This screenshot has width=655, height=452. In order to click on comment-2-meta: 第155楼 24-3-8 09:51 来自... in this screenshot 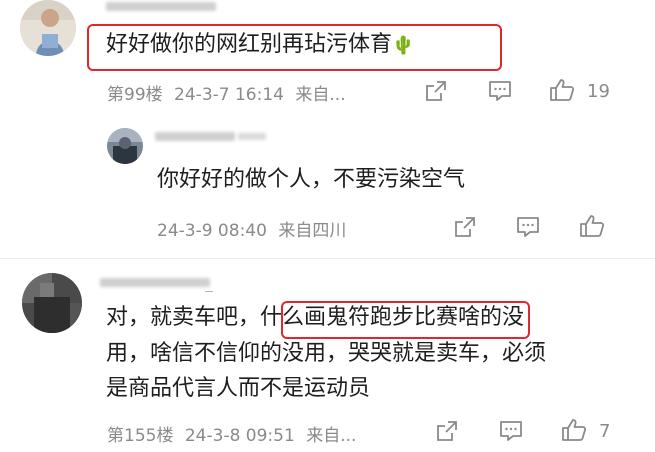, I will do `click(231, 433)`.